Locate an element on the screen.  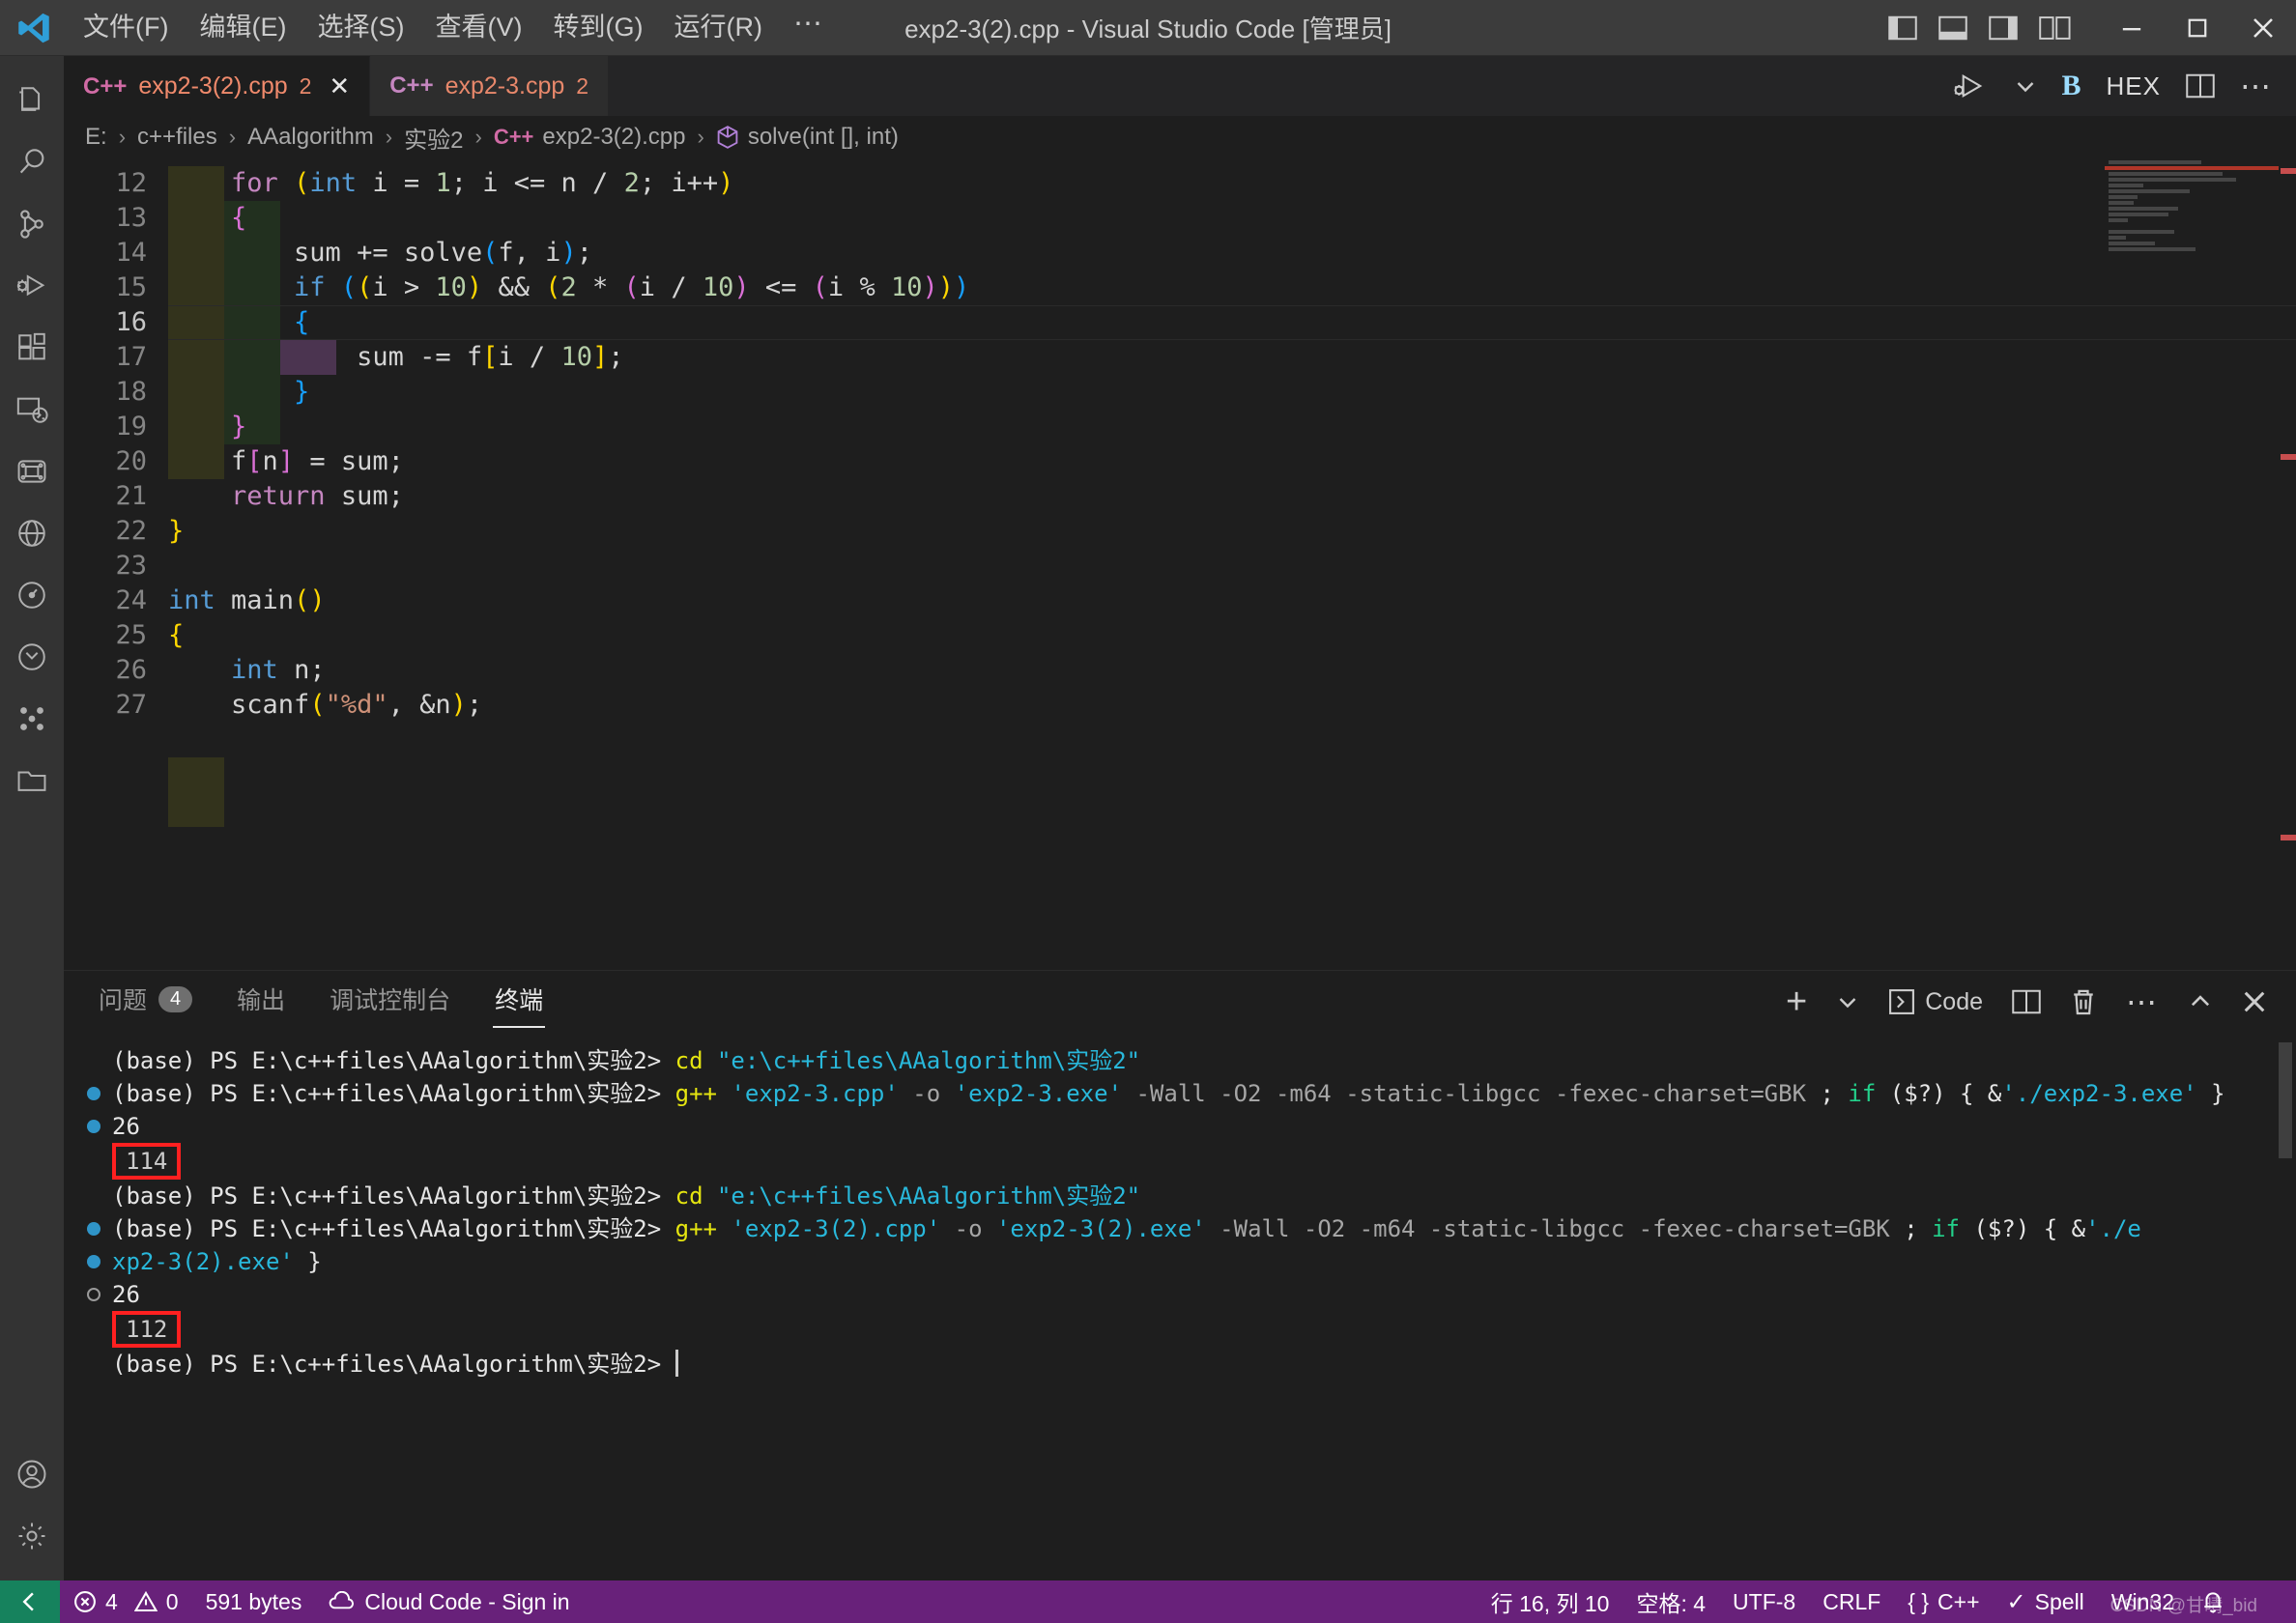
terminal-profile-code: Code is located at coordinates (1935, 1002).